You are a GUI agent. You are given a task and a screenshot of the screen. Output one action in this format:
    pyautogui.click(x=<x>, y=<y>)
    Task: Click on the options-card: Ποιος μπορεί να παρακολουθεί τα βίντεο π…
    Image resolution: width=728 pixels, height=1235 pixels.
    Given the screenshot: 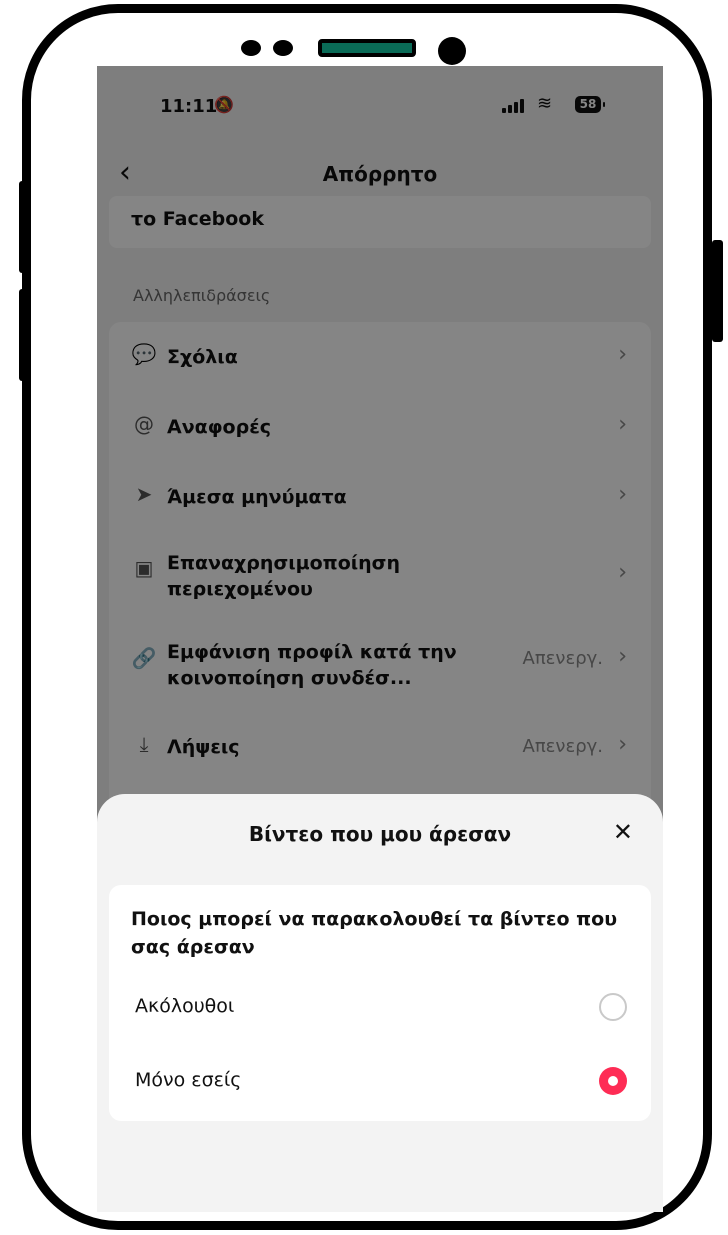 What is the action you would take?
    pyautogui.click(x=380, y=1003)
    